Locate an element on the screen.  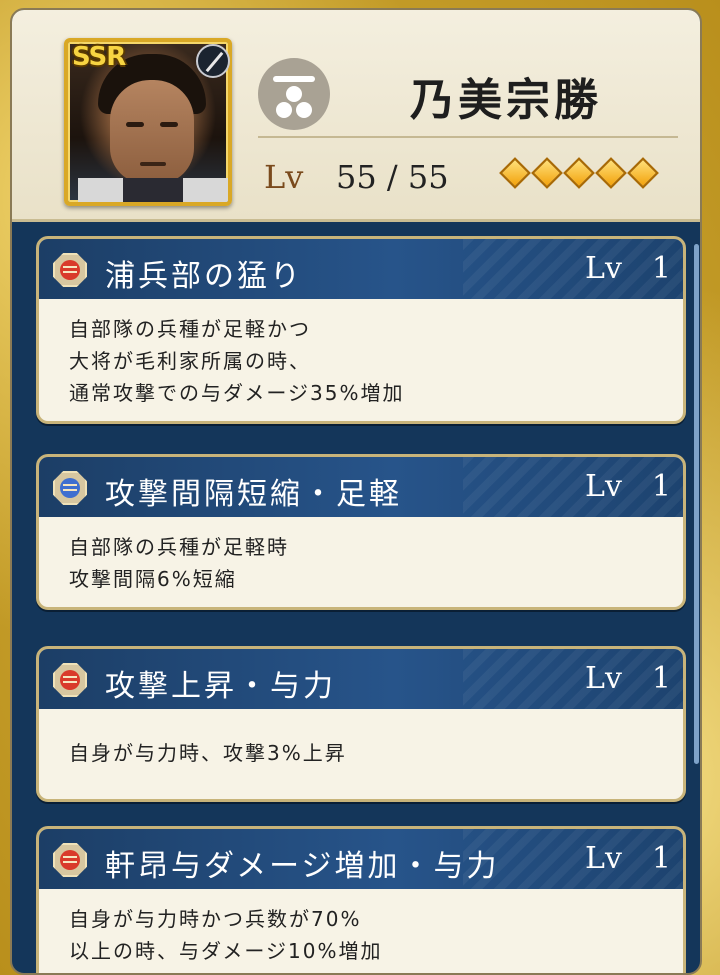
portrait-mouth is located at coordinates (153, 164).